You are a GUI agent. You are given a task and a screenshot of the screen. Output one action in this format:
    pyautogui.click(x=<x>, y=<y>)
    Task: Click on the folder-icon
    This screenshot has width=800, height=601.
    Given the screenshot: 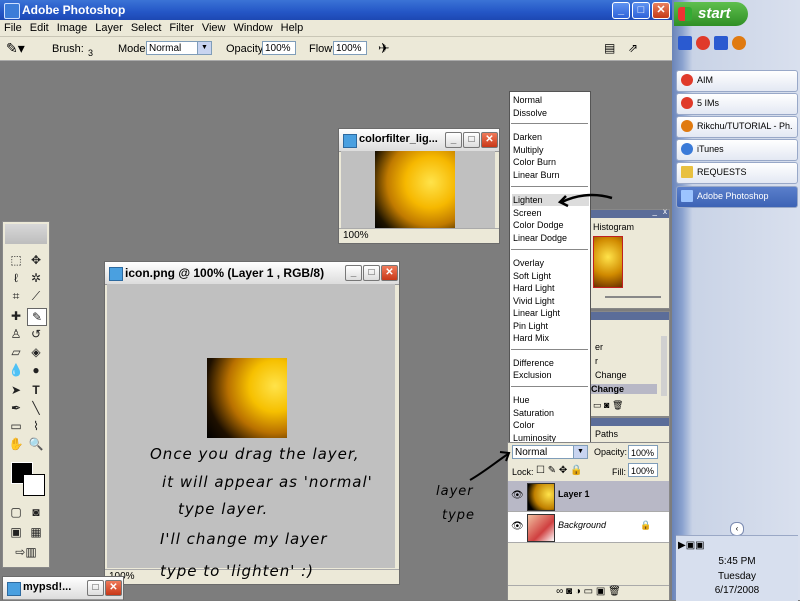 What is the action you would take?
    pyautogui.click(x=687, y=172)
    